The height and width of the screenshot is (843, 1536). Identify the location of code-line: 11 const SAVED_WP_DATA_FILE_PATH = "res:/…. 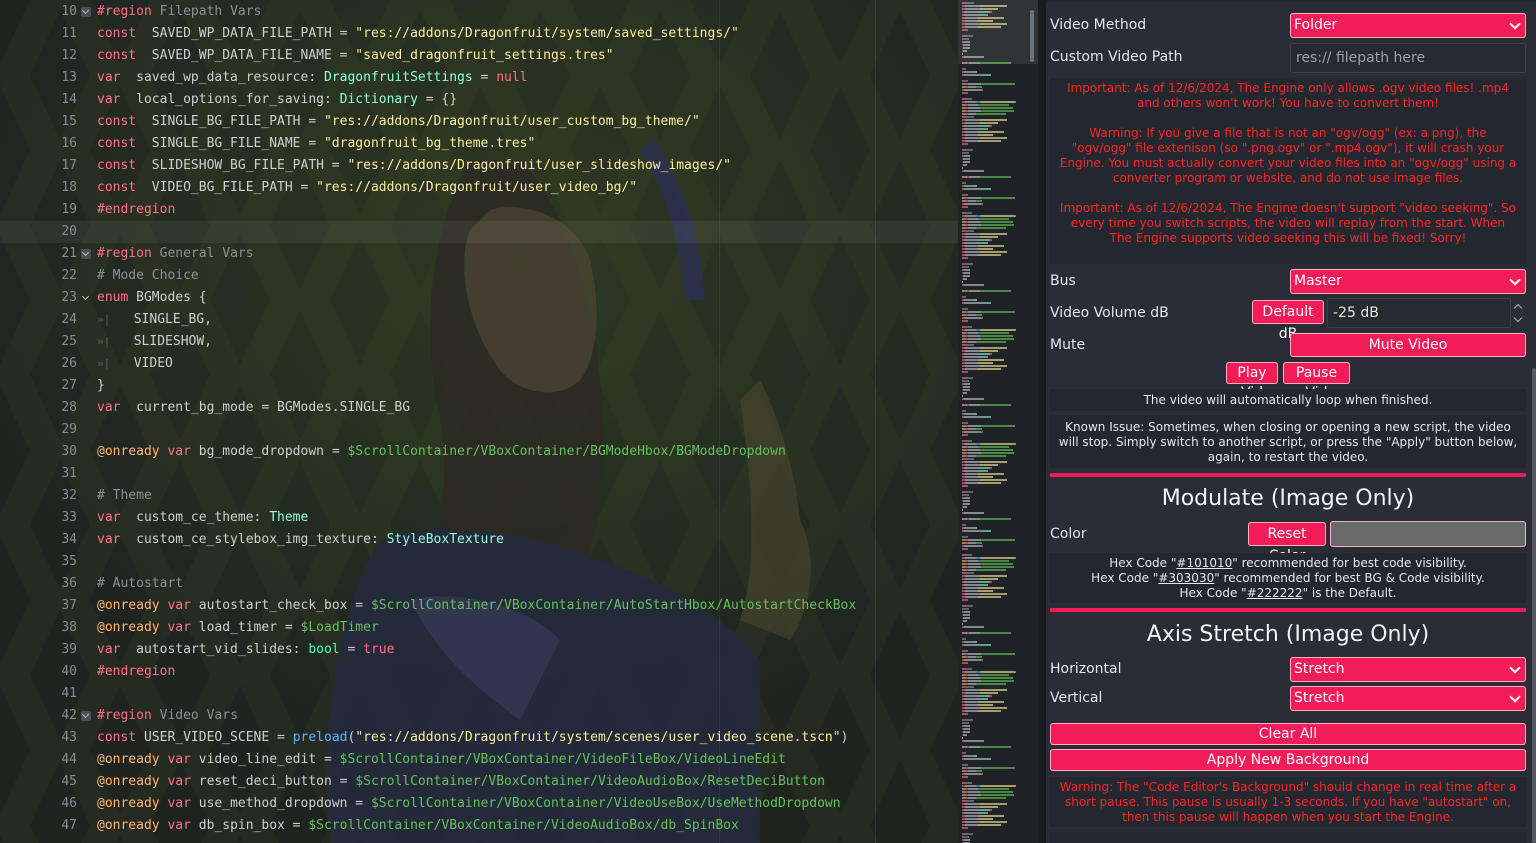
(479, 34).